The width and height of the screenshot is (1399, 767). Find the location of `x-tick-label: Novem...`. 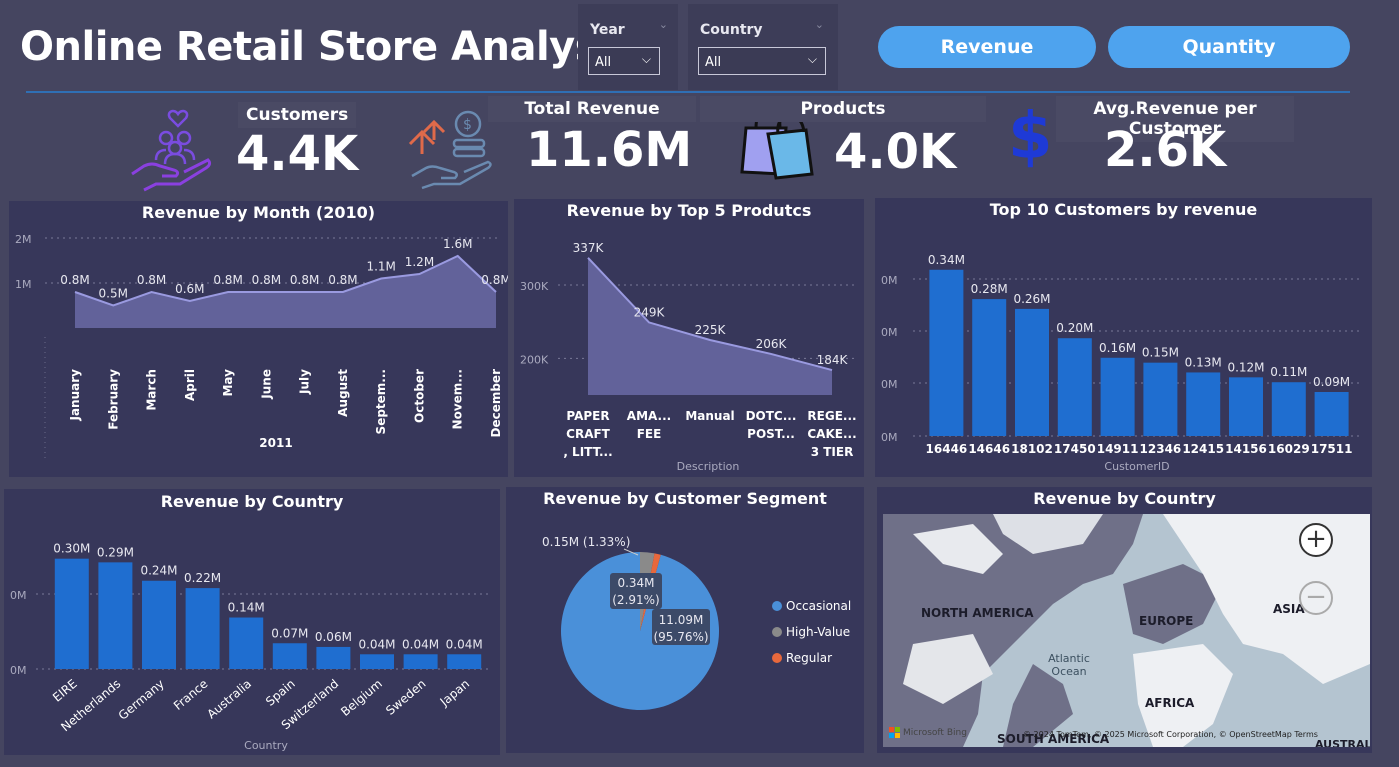

x-tick-label: Novem... is located at coordinates (458, 399).